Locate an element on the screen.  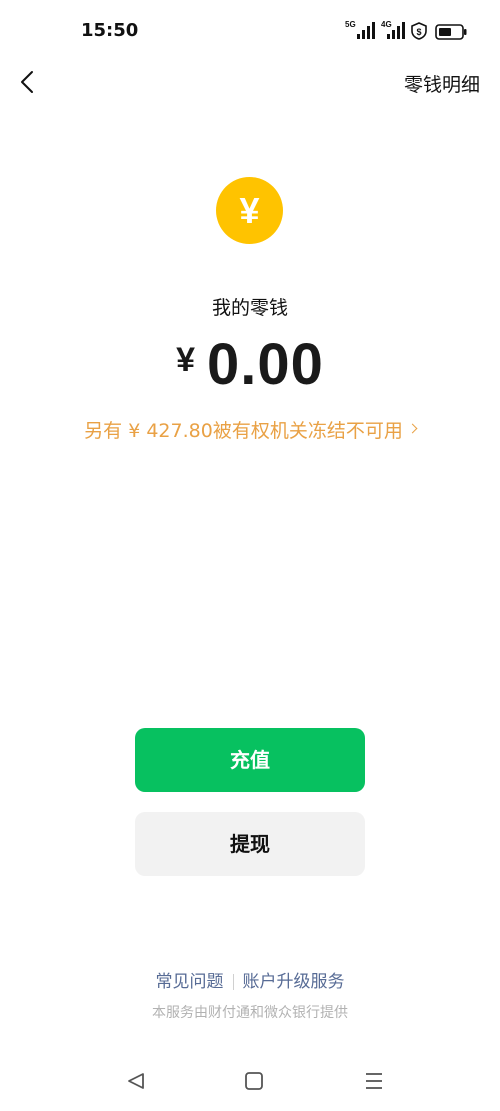
recharge-button: 充值 is located at coordinates (250, 760).